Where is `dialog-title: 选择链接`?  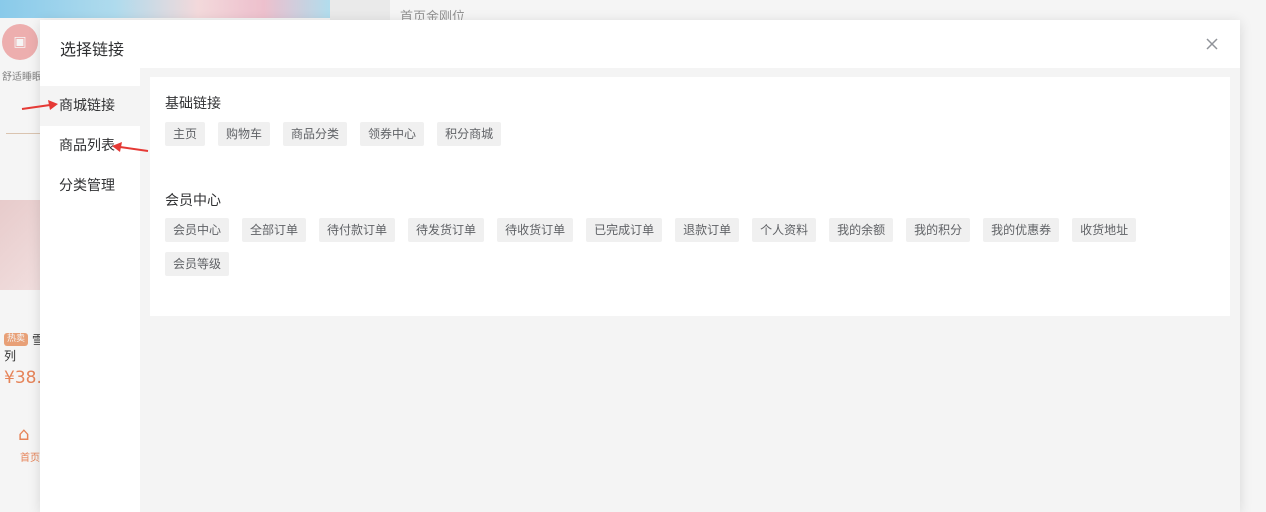
dialog-title: 选择链接 is located at coordinates (92, 49).